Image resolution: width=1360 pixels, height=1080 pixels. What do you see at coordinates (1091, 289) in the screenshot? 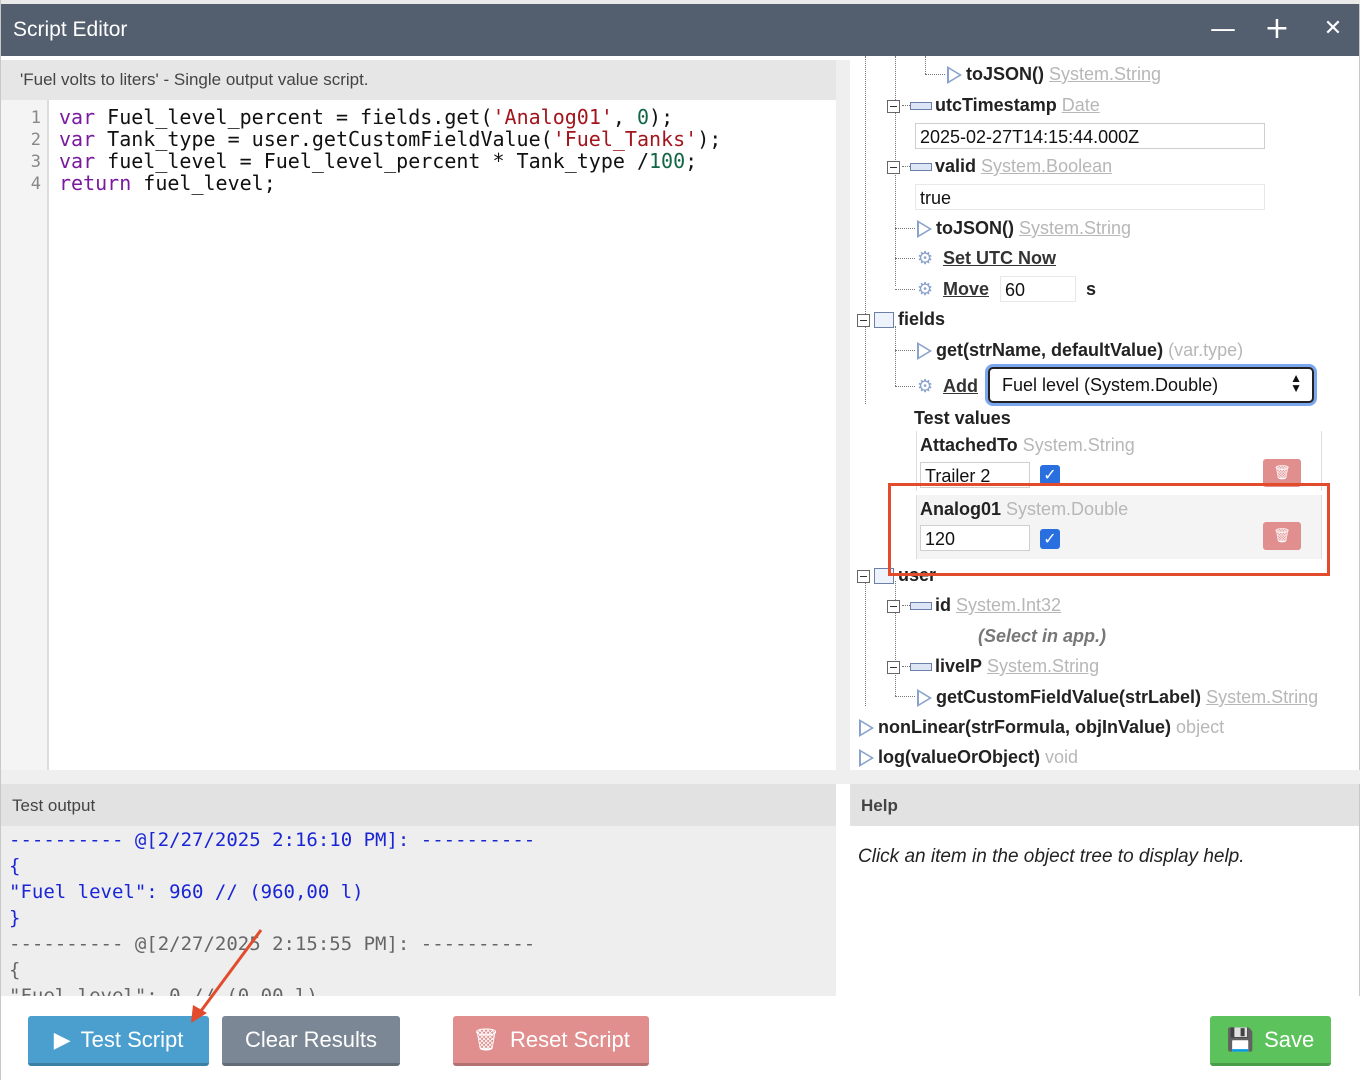
I see `move-unit: s` at bounding box center [1091, 289].